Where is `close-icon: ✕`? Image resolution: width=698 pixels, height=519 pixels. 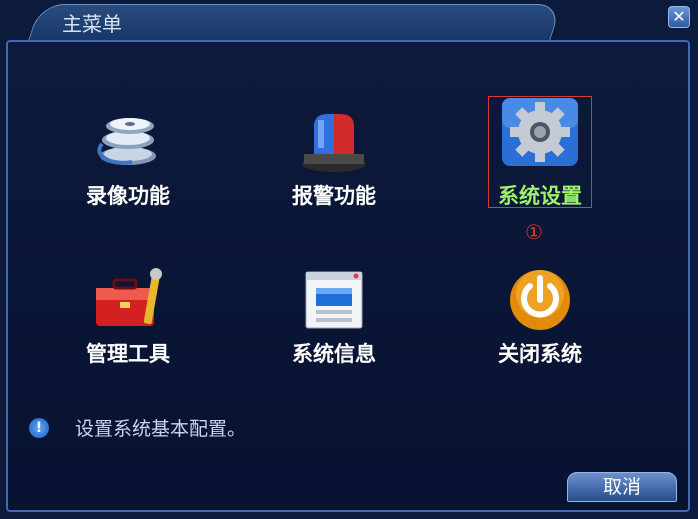 close-icon: ✕ is located at coordinates (679, 16).